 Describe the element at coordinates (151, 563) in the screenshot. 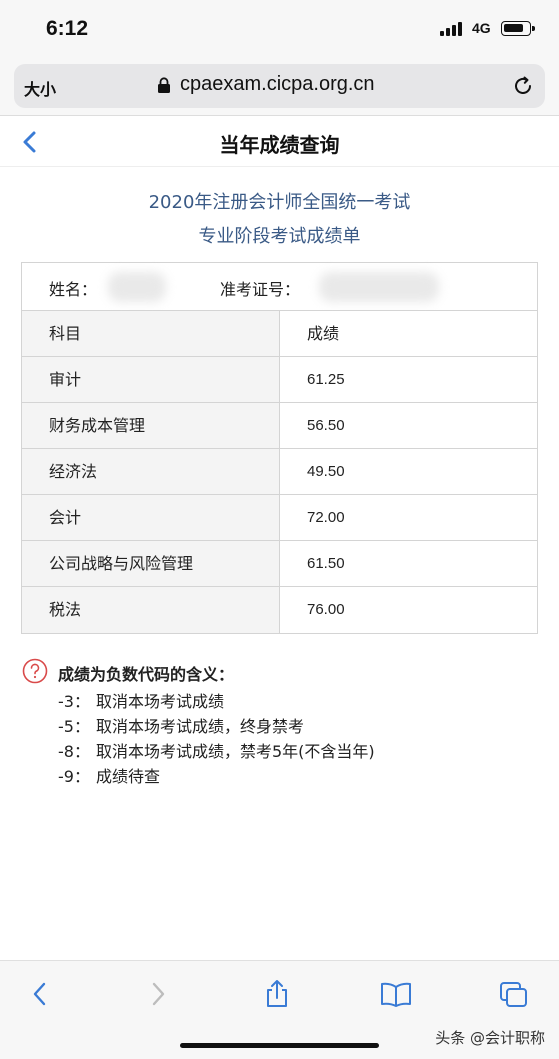

I see `subject-cell: 公司战略与风险管理` at that location.